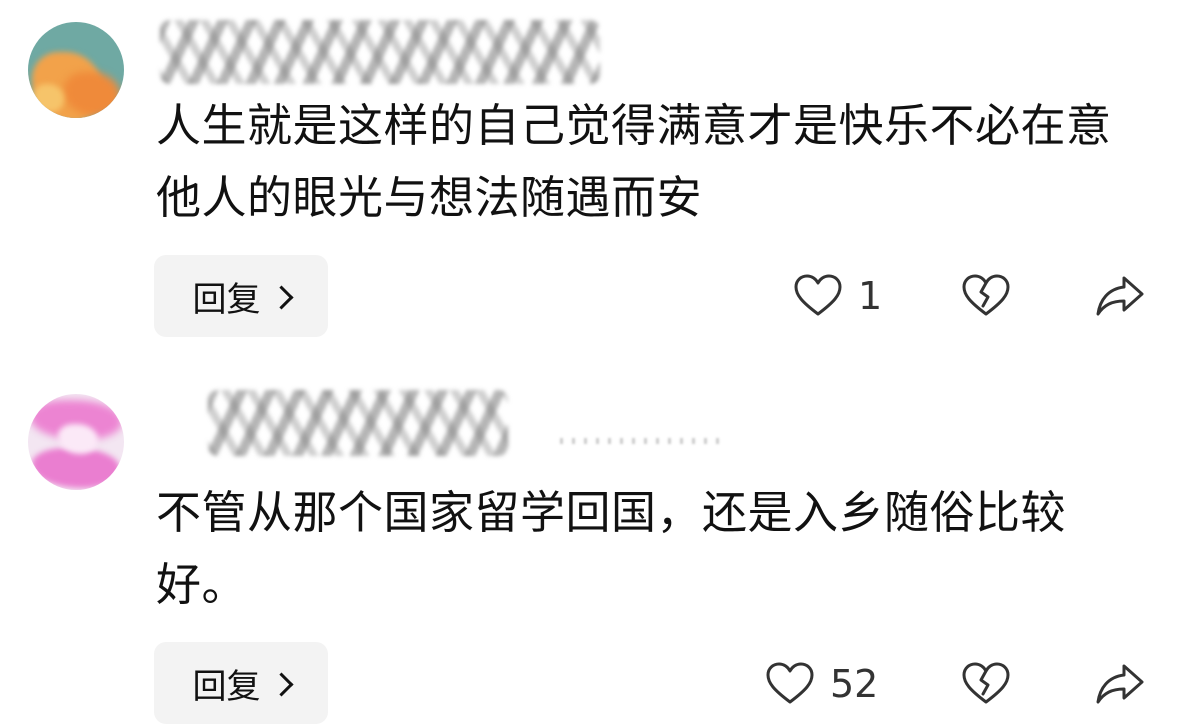 The width and height of the screenshot is (1182, 724). Describe the element at coordinates (870, 296) in the screenshot. I see `like-count: 1` at that location.